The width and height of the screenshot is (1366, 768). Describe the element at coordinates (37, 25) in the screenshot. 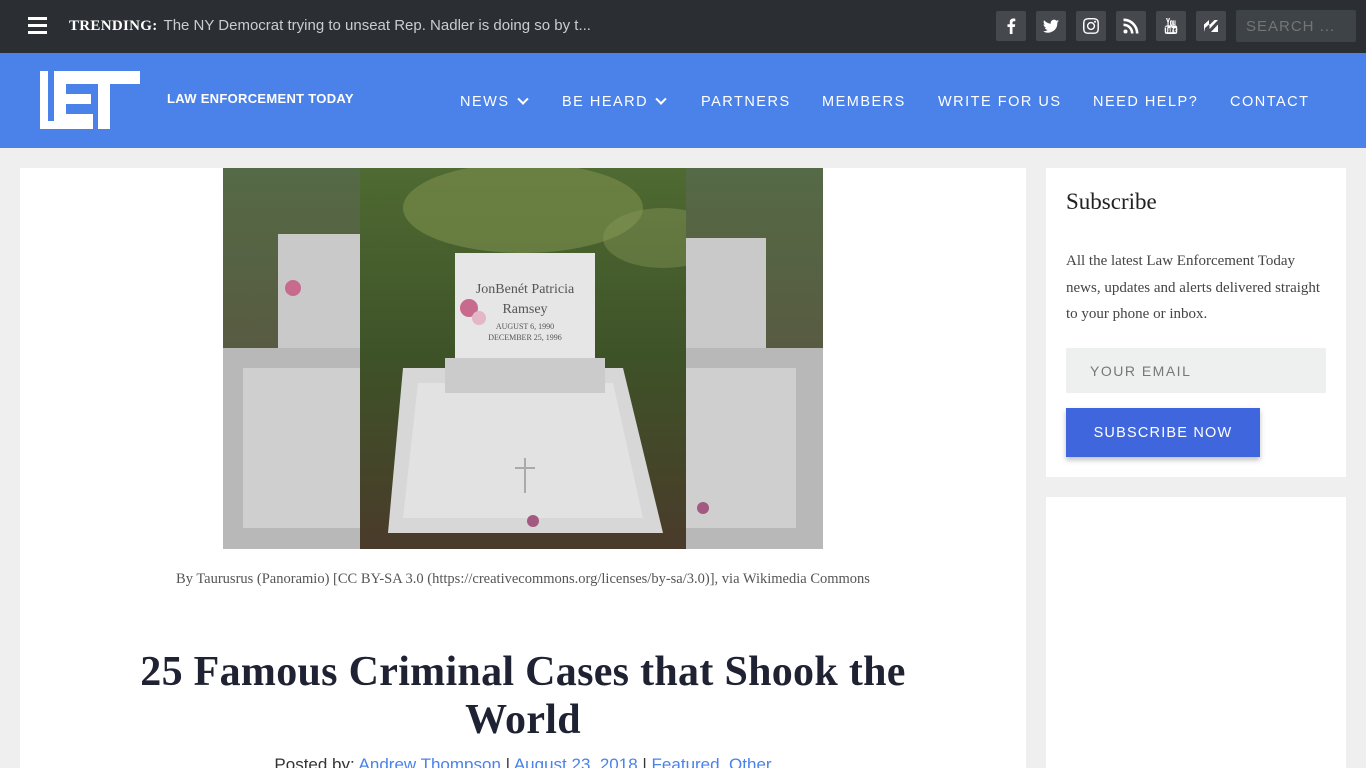

I see `menu-icon` at that location.